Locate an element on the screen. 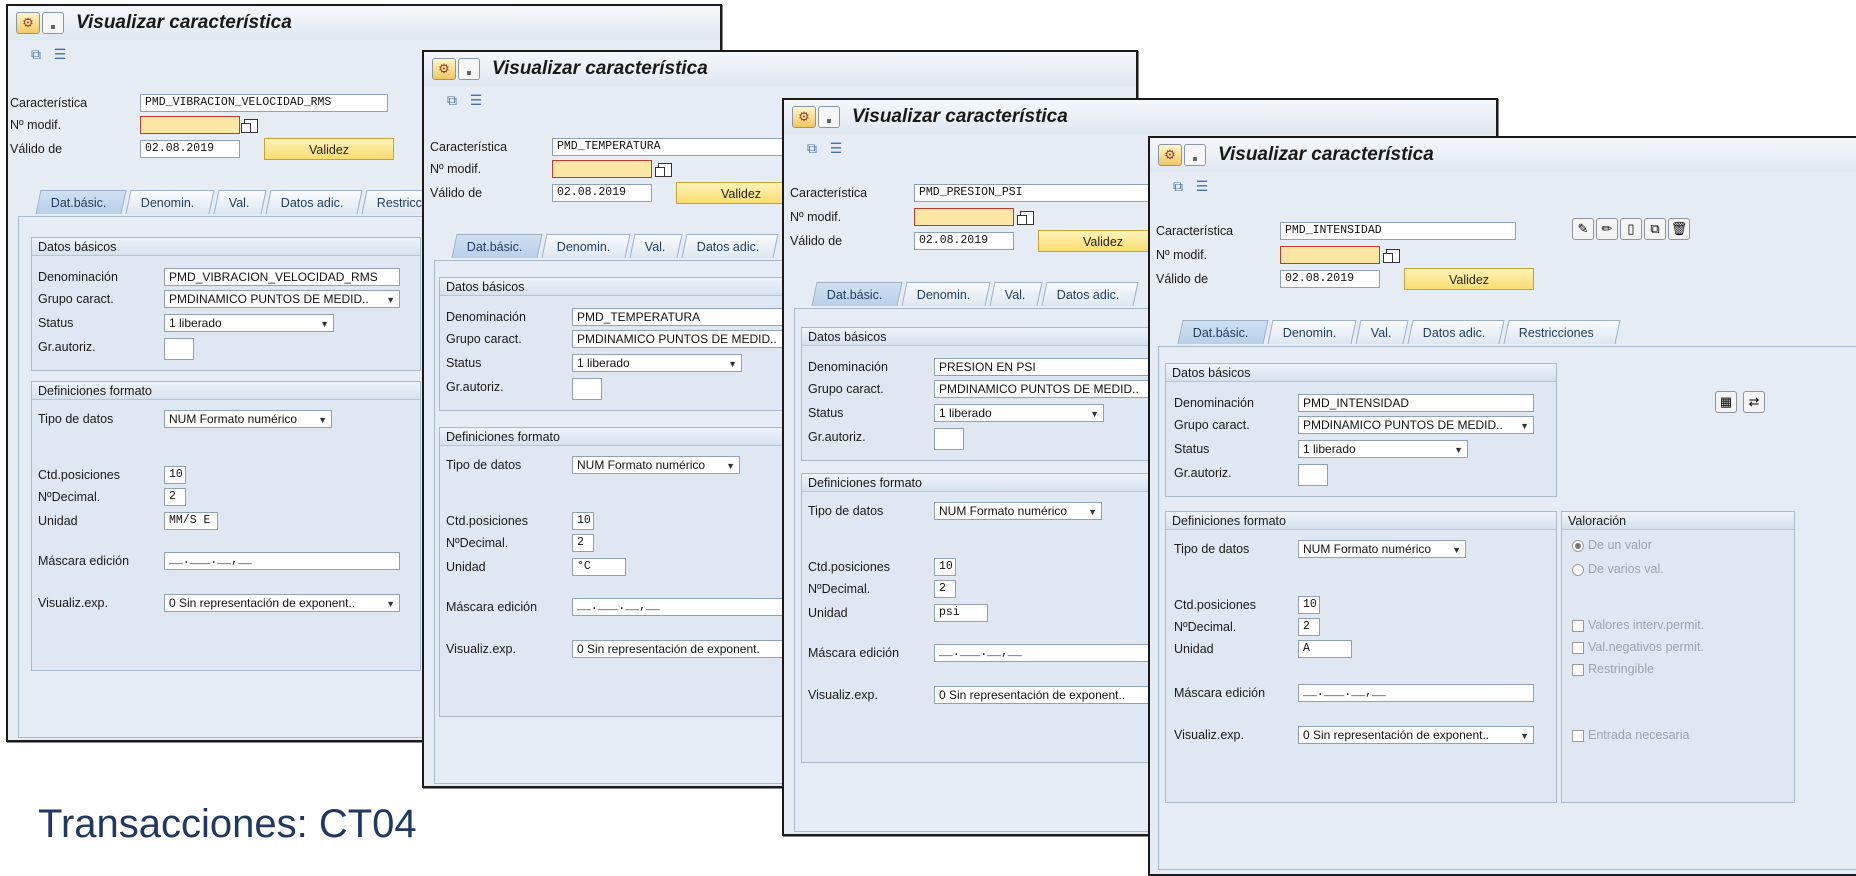  caracteristica-field: PMD_INTENSIDAD is located at coordinates (1398, 231).